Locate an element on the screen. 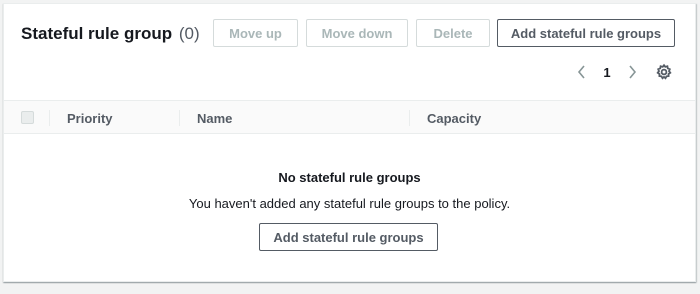 This screenshot has width=700, height=294. delete-button: Delete is located at coordinates (453, 33).